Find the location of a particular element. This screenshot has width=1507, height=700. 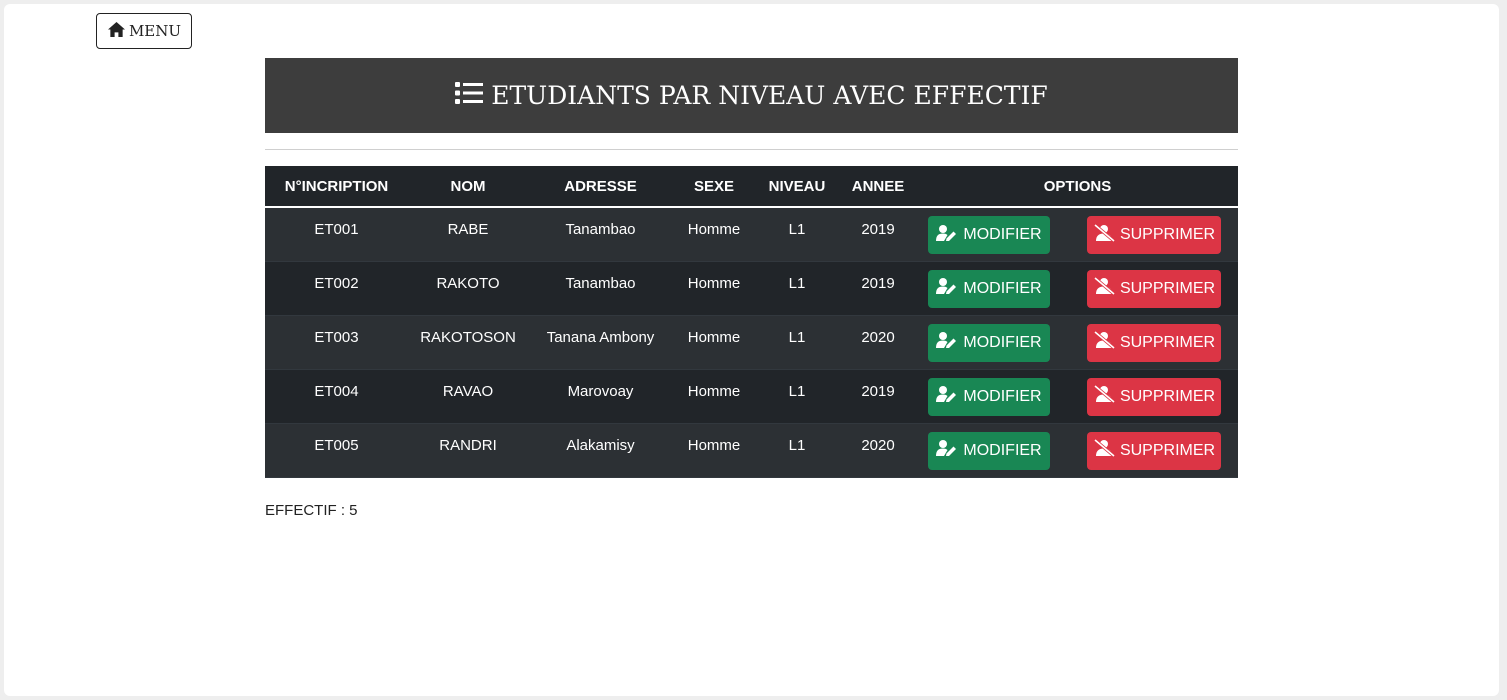

cell-num: ET002 is located at coordinates (336, 288).